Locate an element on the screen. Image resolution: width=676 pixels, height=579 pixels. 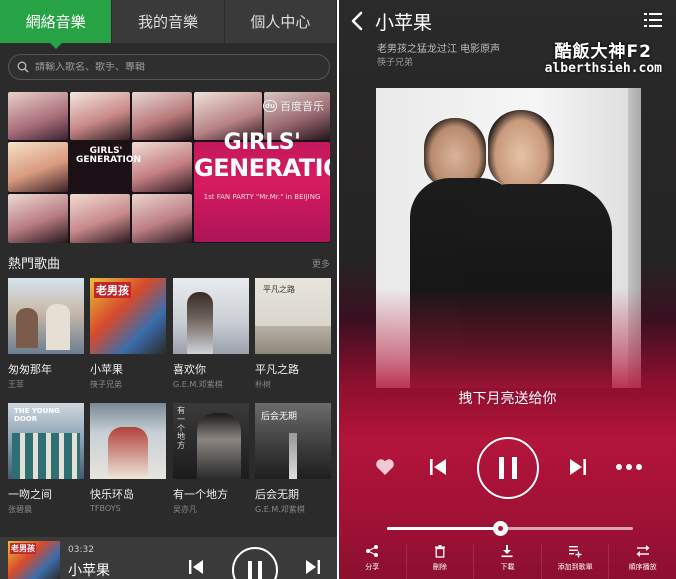
trash-icon is located at coordinates (439, 551).